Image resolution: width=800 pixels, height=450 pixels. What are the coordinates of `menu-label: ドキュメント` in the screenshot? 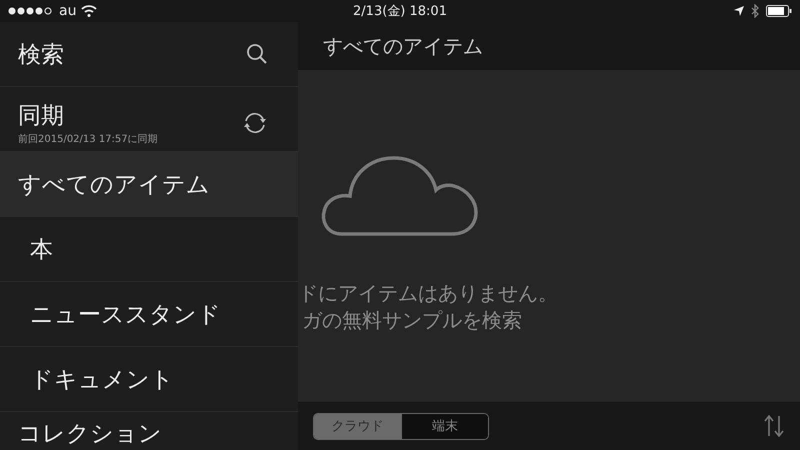 It's located at (102, 380).